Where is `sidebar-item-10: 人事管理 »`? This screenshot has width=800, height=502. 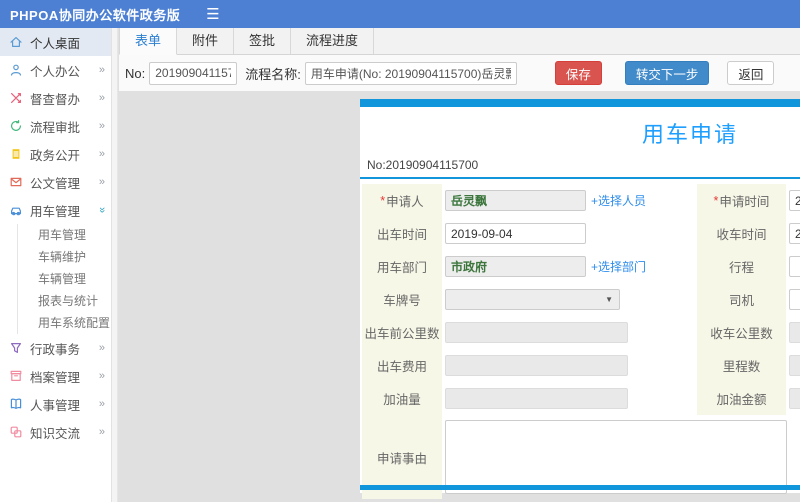 sidebar-item-10: 人事管理 » is located at coordinates (55, 404).